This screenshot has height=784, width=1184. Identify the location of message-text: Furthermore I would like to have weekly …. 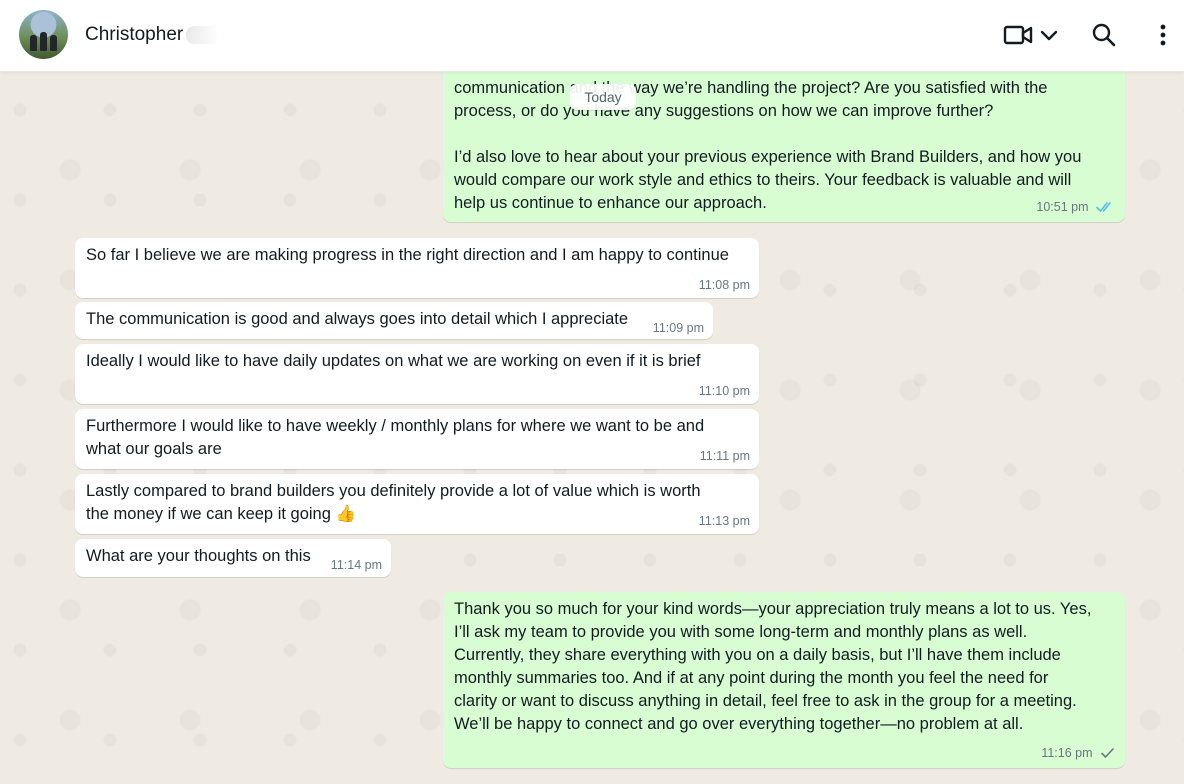
(395, 437).